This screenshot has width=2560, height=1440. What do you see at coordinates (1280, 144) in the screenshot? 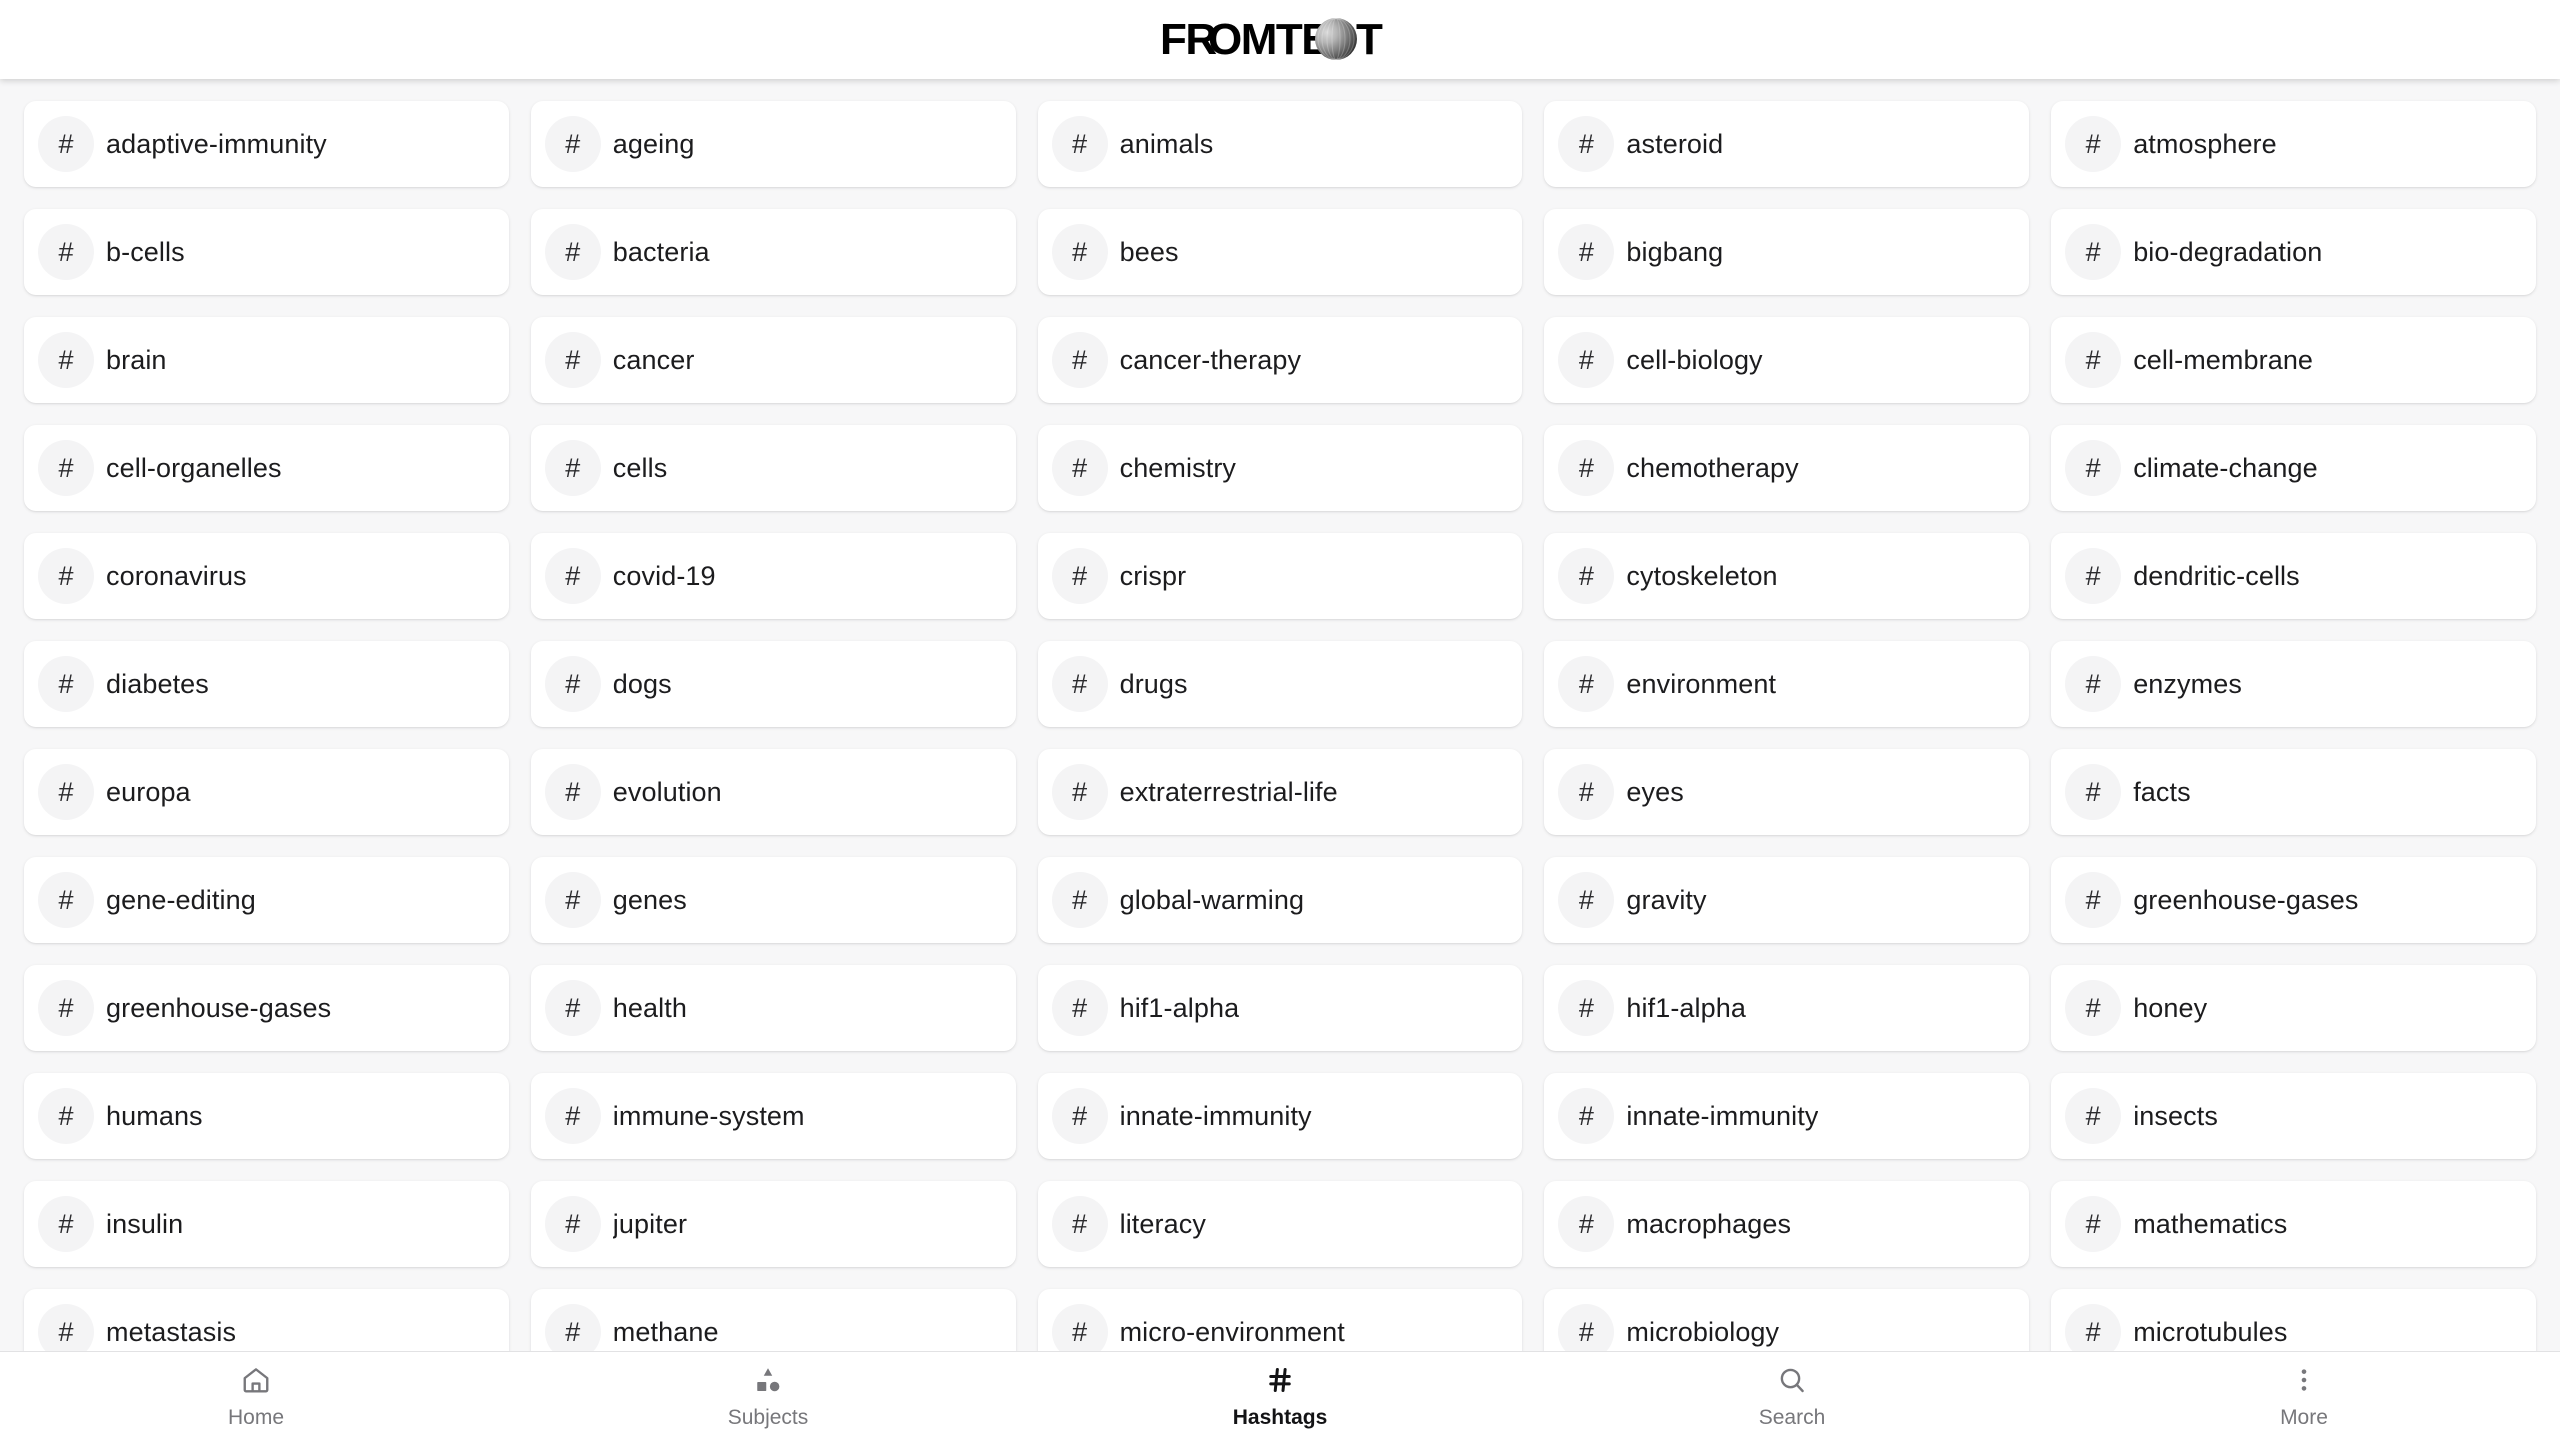
I see `hashtag-card: # animals` at bounding box center [1280, 144].